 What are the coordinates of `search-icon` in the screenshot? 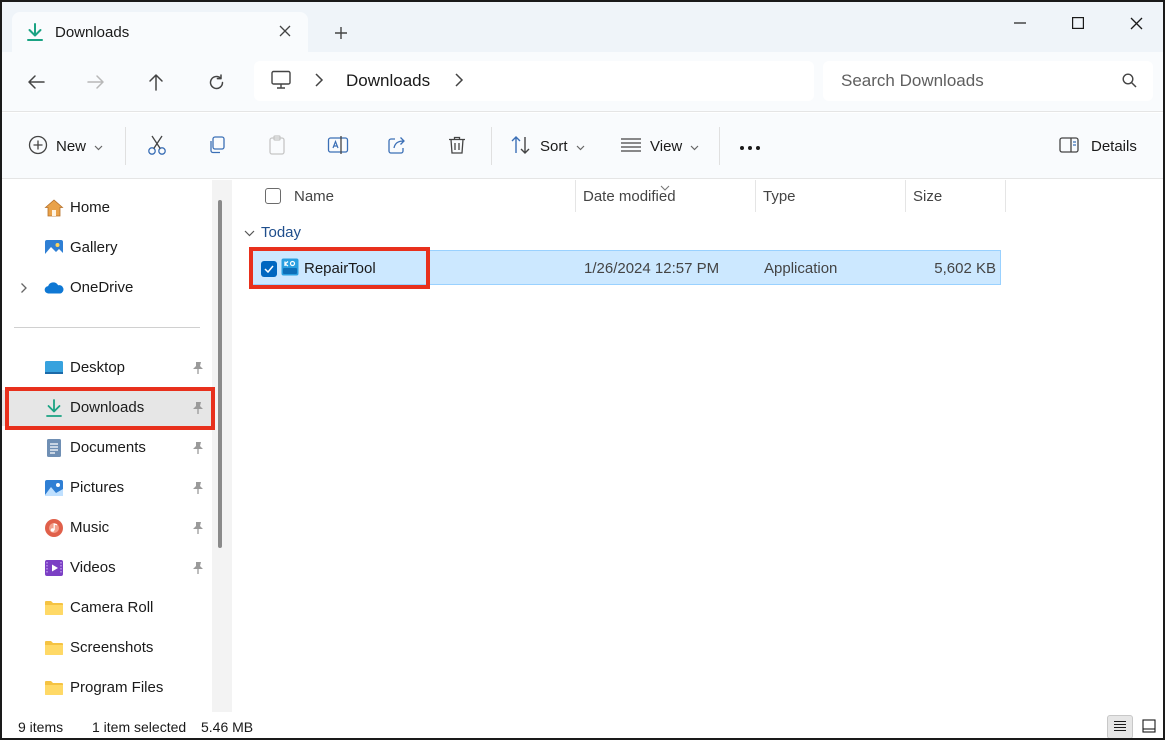 It's located at (1129, 82).